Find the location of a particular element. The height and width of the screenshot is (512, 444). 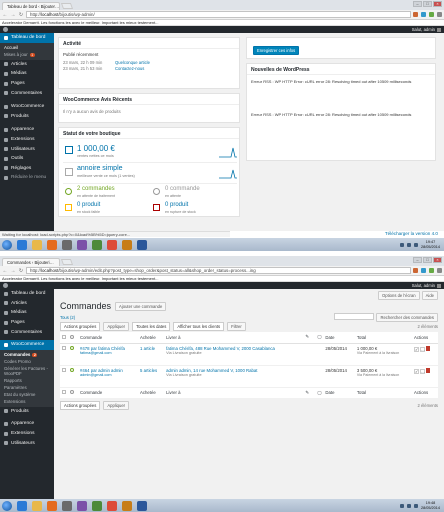

submenu-item-addons: Extensions is located at coordinates (27, 401).